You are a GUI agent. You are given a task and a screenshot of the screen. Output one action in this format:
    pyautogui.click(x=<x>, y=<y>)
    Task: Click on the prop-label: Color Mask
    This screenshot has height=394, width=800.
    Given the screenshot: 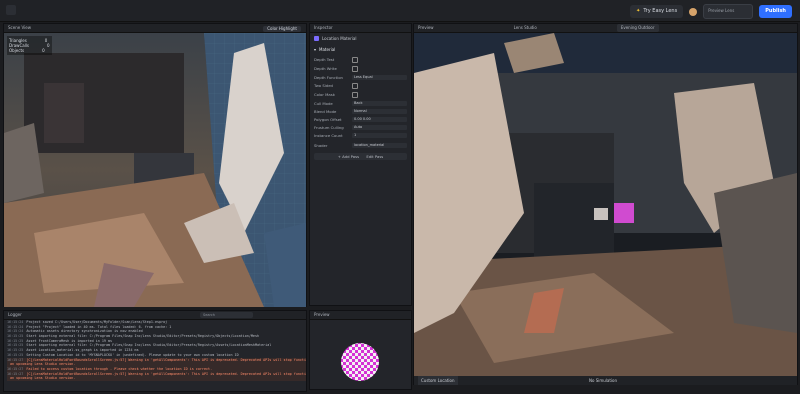 What is the action you would take?
    pyautogui.click(x=324, y=94)
    